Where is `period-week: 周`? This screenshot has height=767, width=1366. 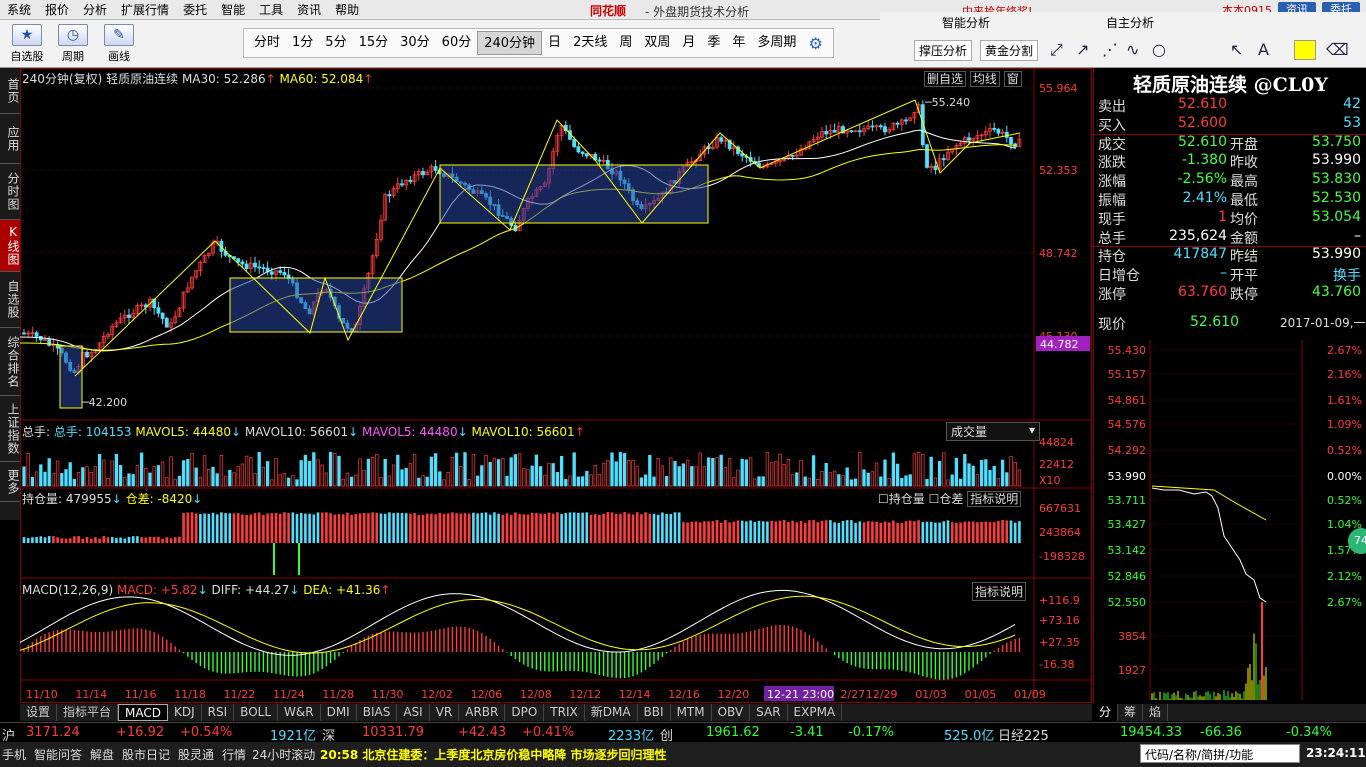 period-week: 周 is located at coordinates (625, 43).